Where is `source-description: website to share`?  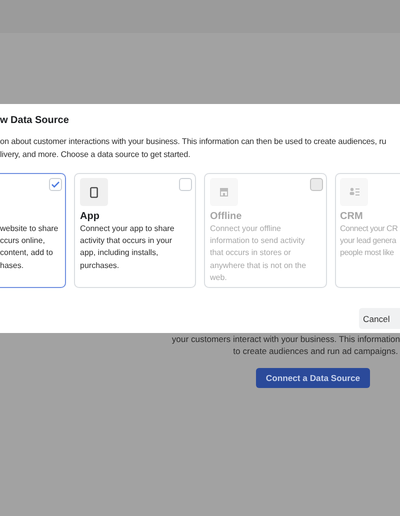
source-description: website to share is located at coordinates (30, 229).